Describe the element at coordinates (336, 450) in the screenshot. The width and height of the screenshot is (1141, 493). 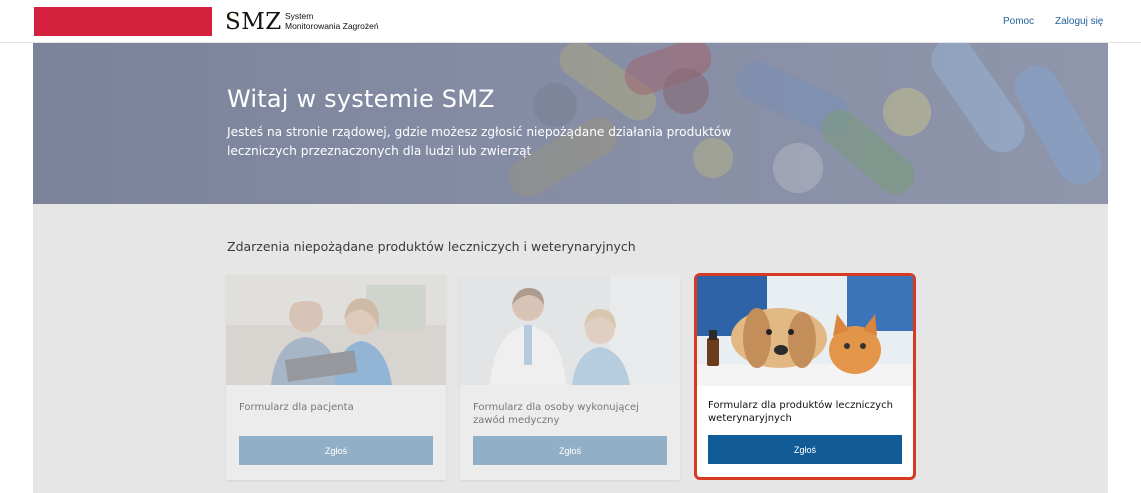
I see `report-button-patient: Zgłoś` at that location.